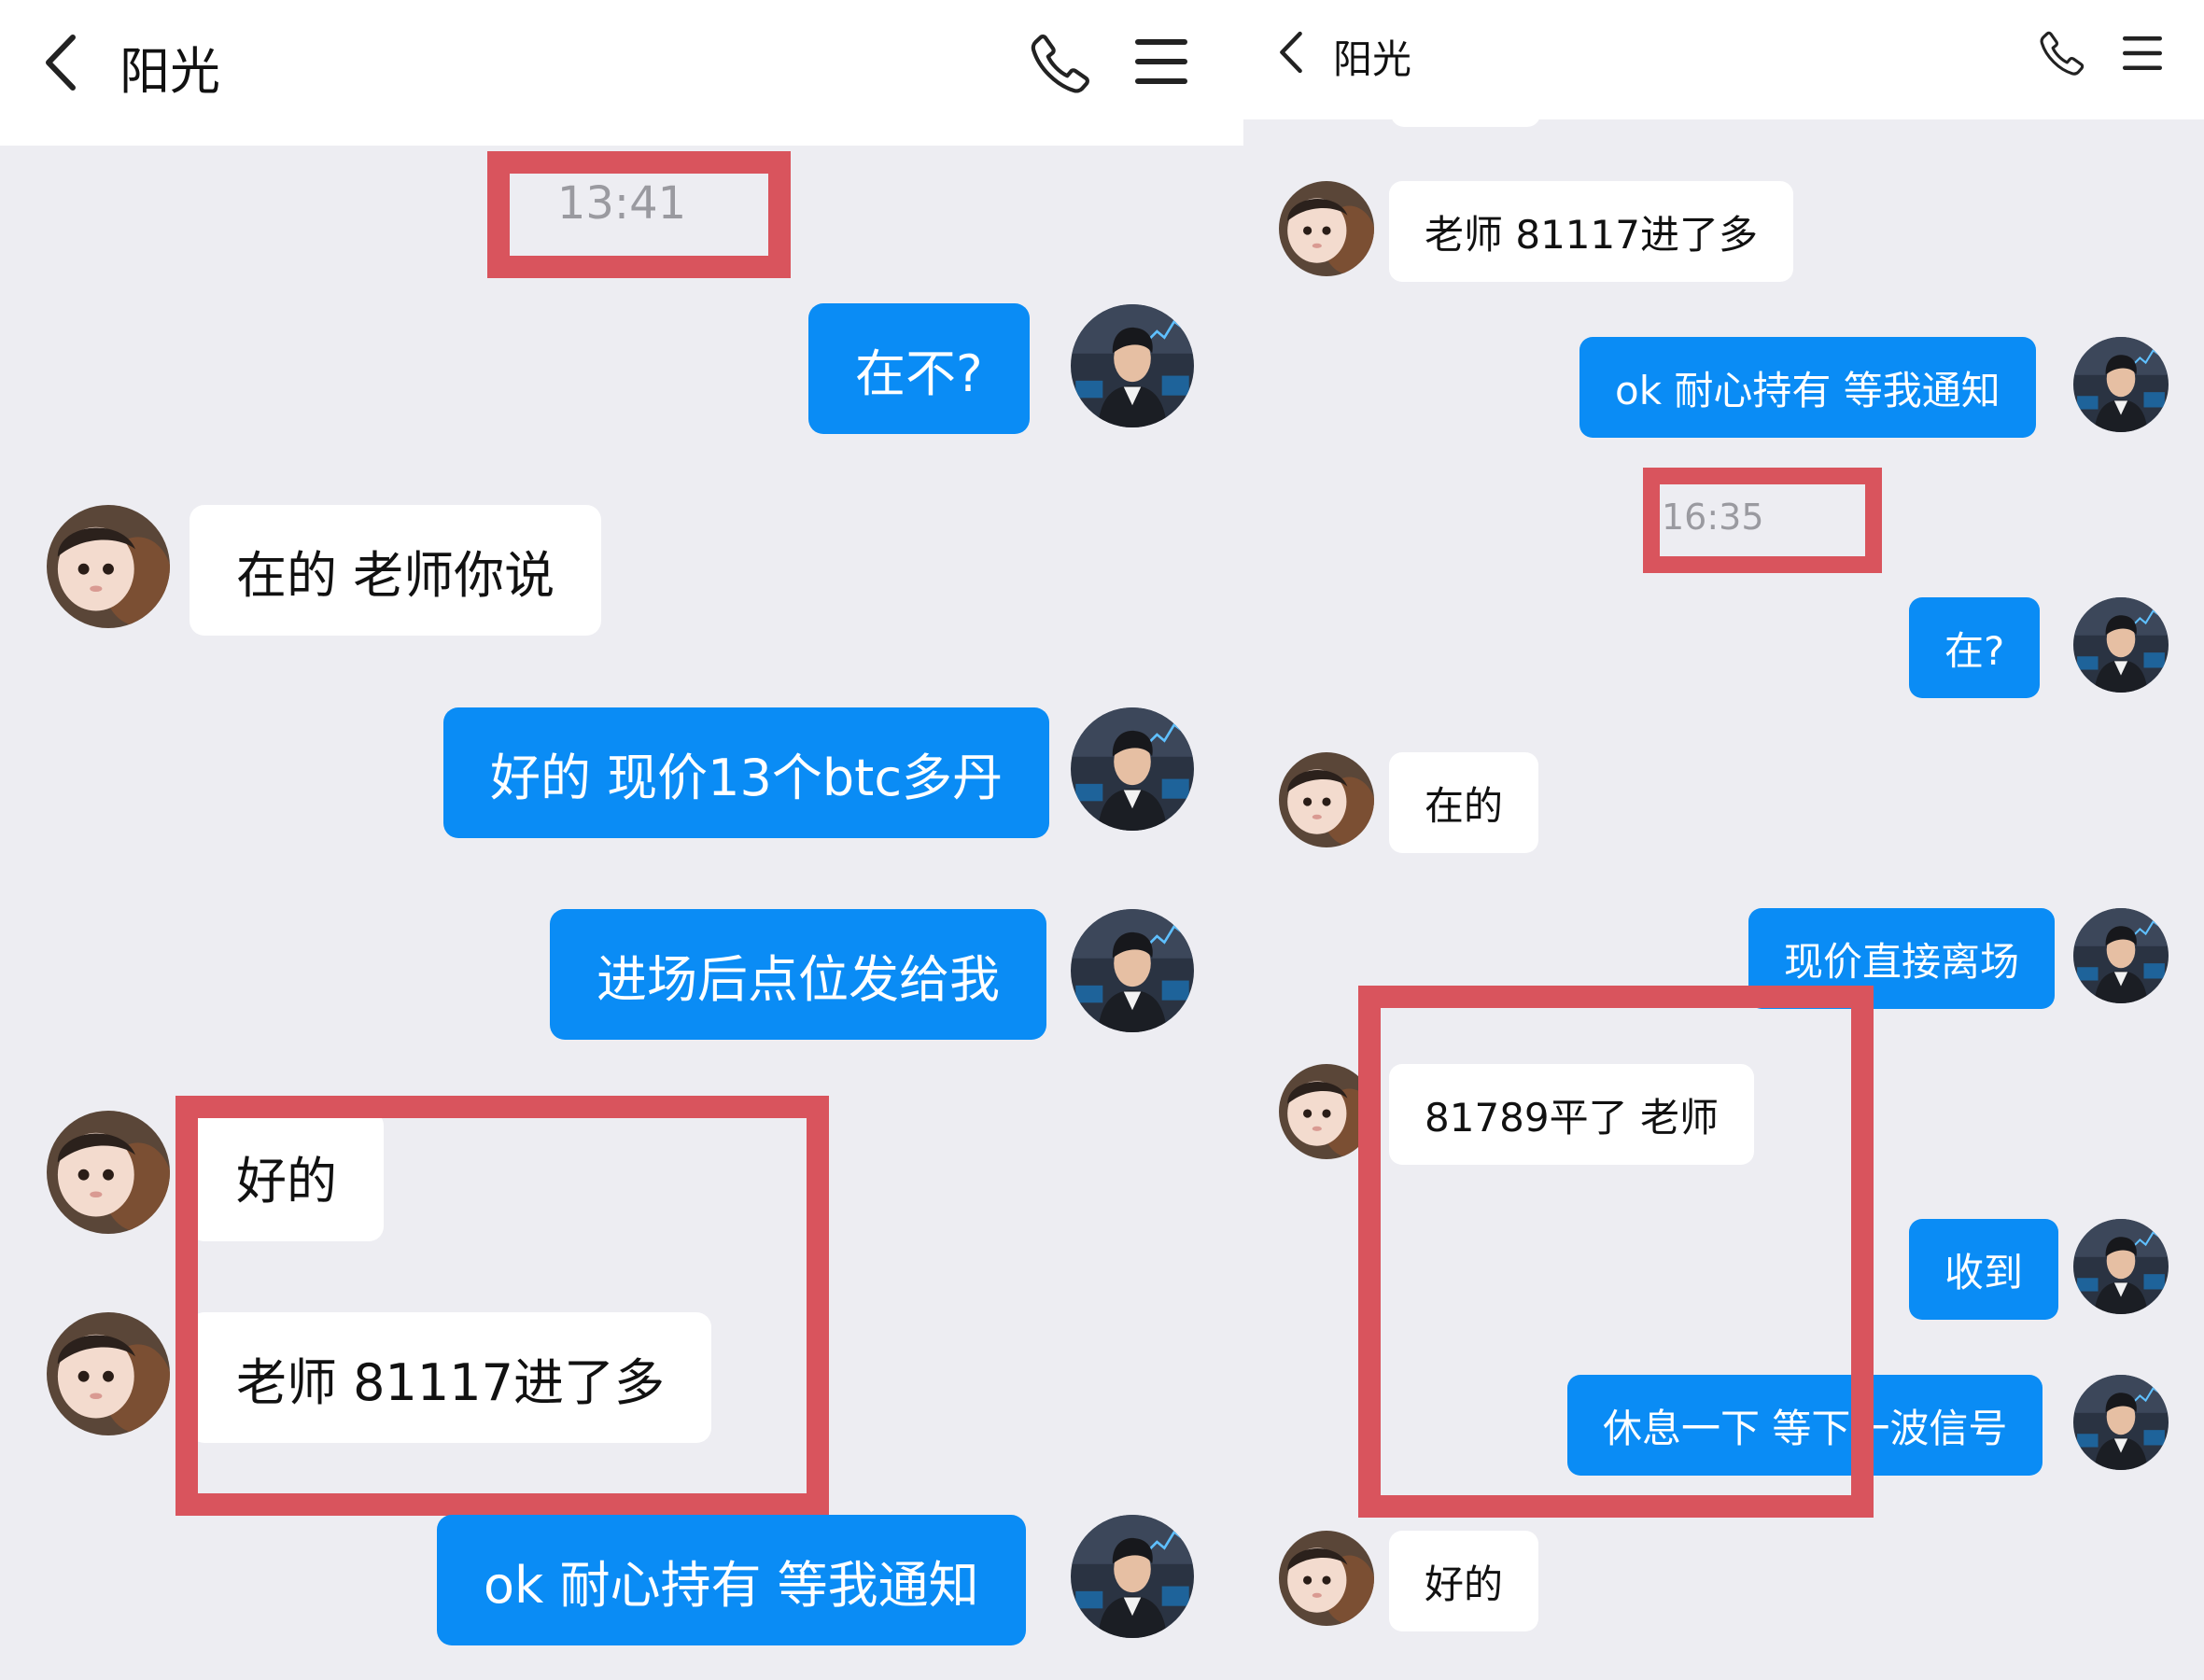 The image size is (2204, 1680). What do you see at coordinates (1465, 118) in the screenshot?
I see `partial-bubble-edge` at bounding box center [1465, 118].